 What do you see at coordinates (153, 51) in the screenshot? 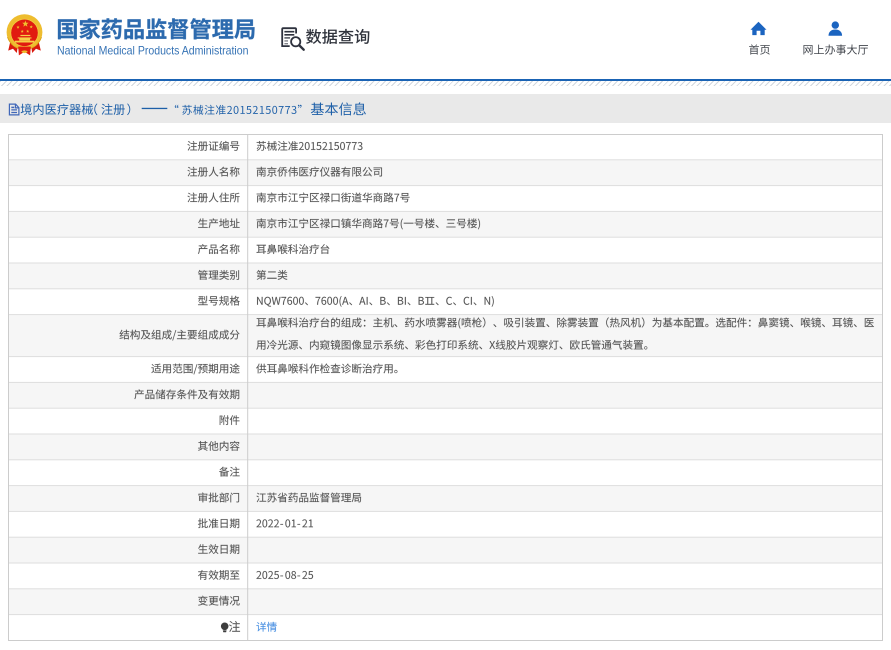
I see `svg-text:National Medical Products Admi: National Medical Products Administration` at bounding box center [153, 51].